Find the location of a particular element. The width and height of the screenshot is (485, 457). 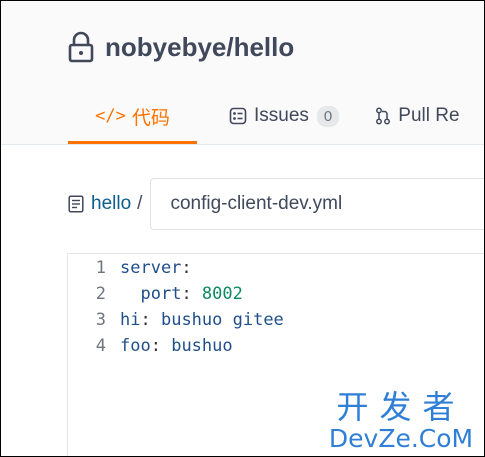

lock-icon is located at coordinates (81, 47).